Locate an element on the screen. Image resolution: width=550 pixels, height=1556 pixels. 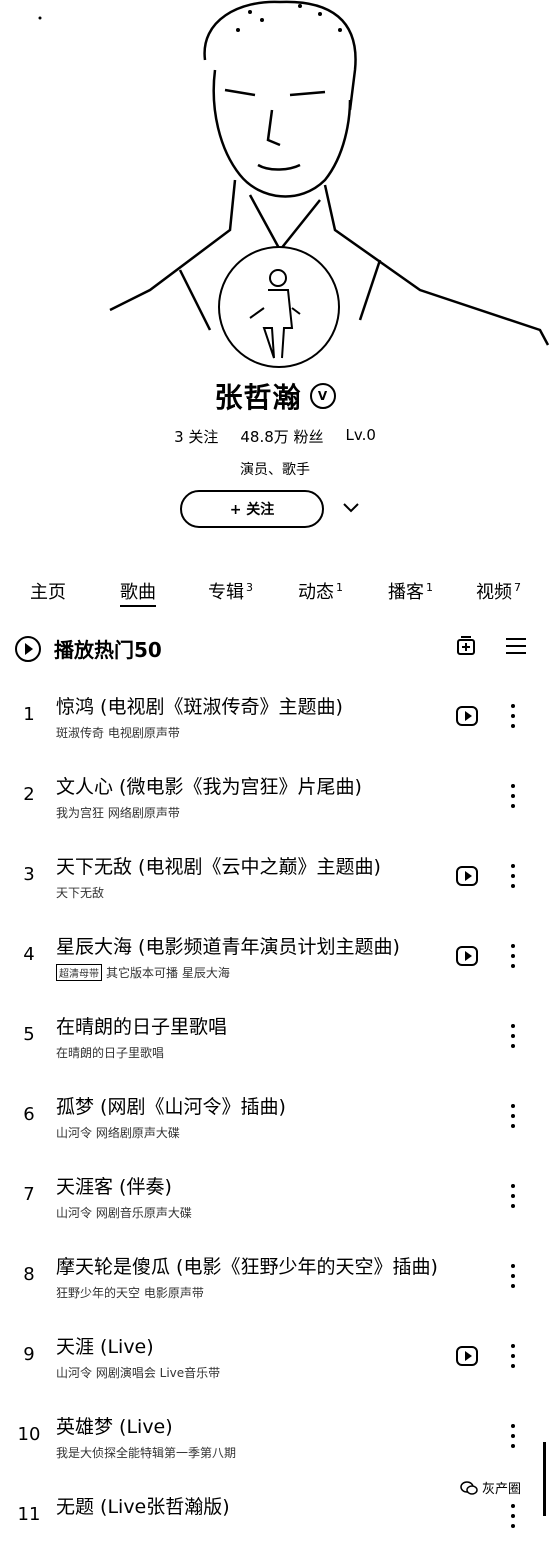
song-row: 5 在晴朗的日子里歌唱 在晴朗的日子里歌唱 is located at coordinates (275, 1036).